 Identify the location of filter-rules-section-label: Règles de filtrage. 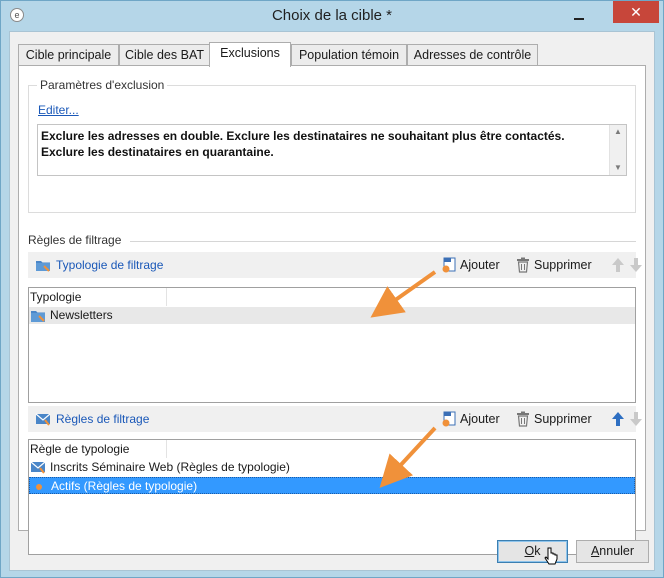
(75, 240).